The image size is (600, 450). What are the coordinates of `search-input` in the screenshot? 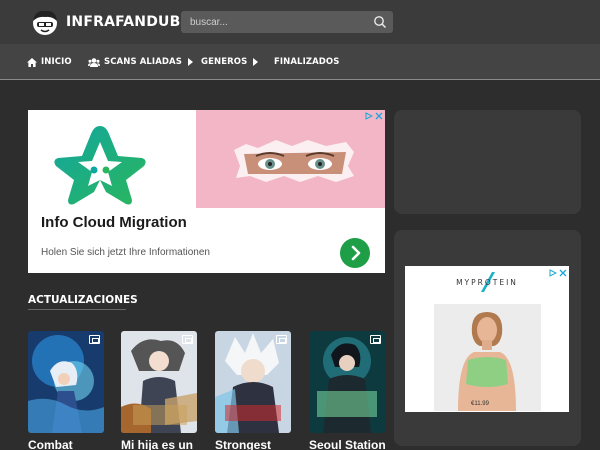 It's located at (275, 22).